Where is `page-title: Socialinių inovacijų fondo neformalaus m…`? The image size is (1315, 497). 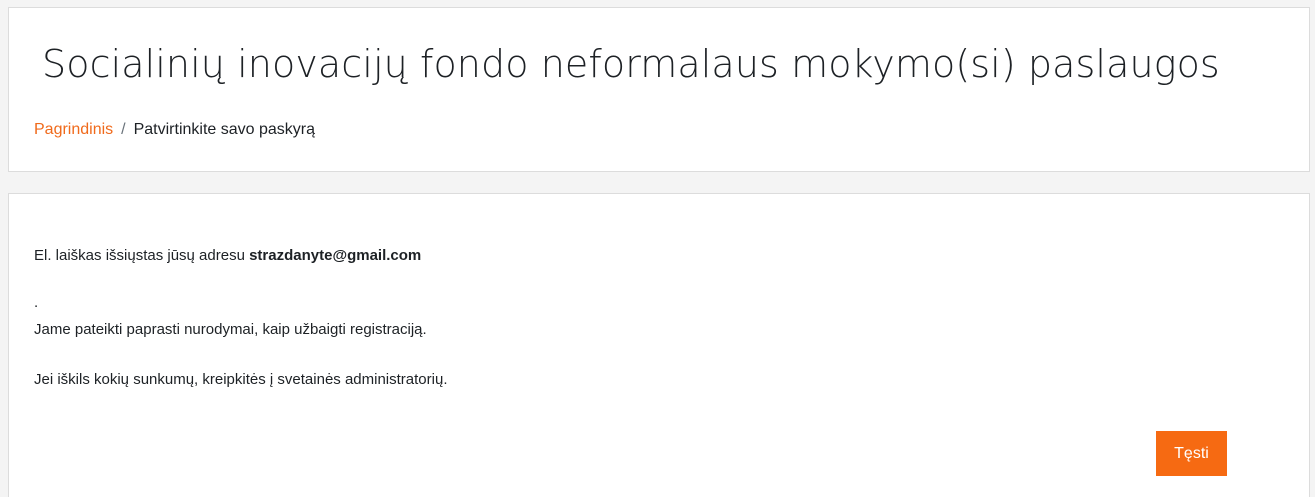 page-title: Socialinių inovacijų fondo neformalaus m… is located at coordinates (631, 64).